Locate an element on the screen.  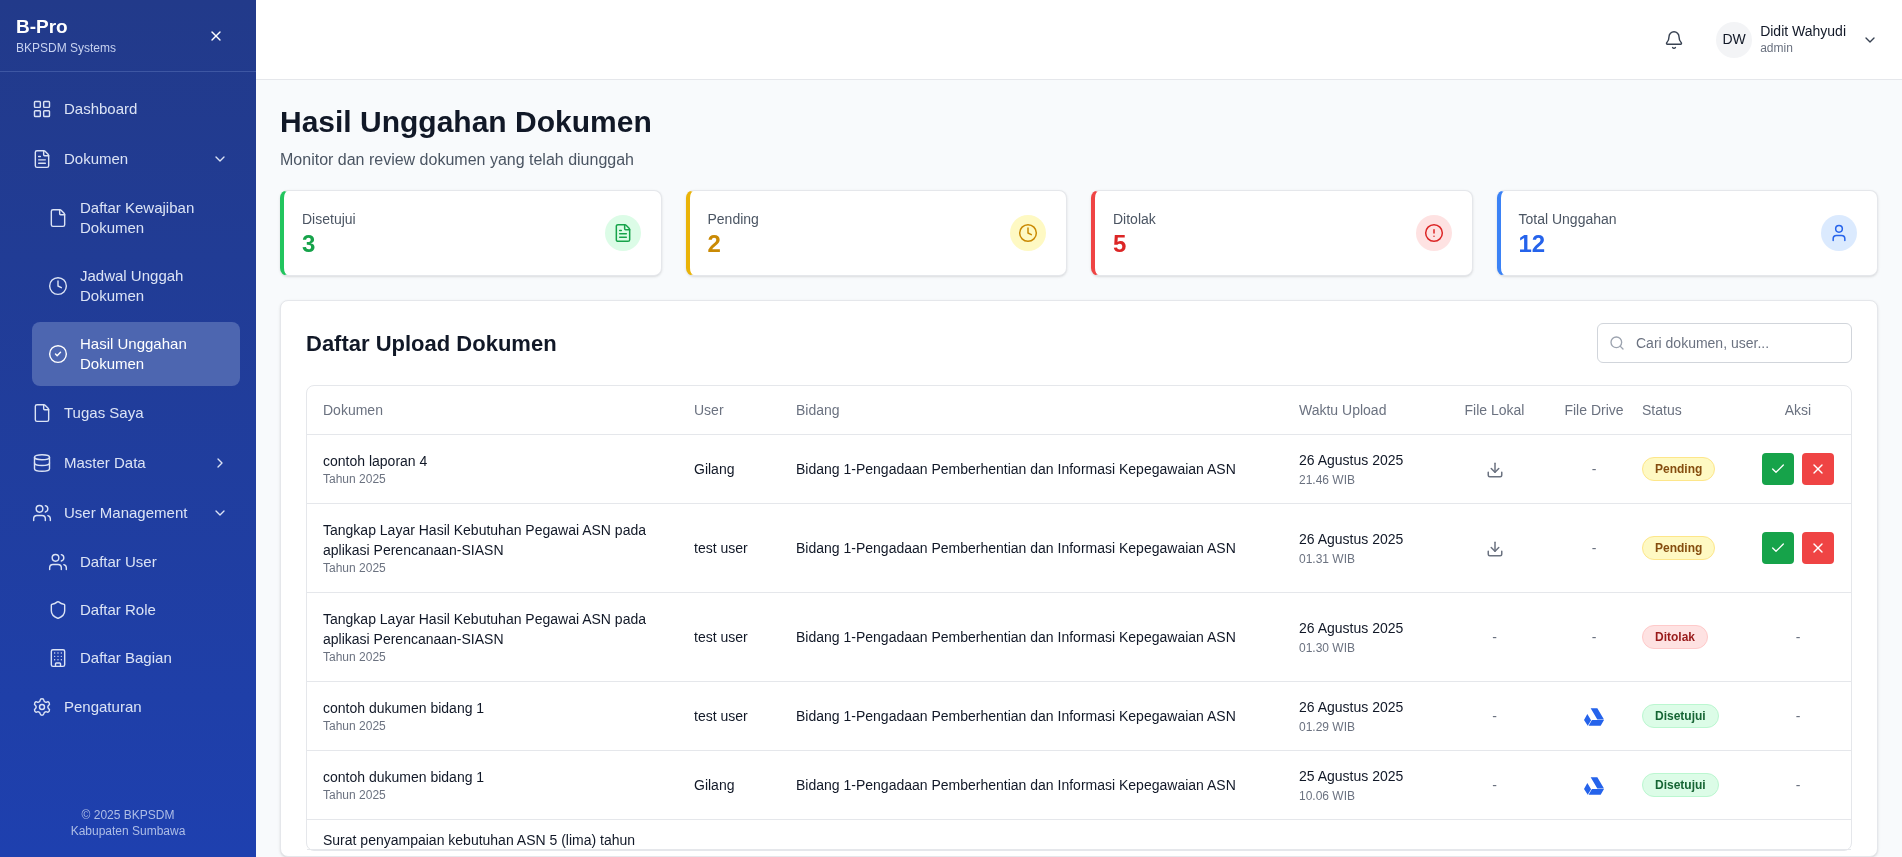
sidebar-item: Master Data is located at coordinates (128, 463).